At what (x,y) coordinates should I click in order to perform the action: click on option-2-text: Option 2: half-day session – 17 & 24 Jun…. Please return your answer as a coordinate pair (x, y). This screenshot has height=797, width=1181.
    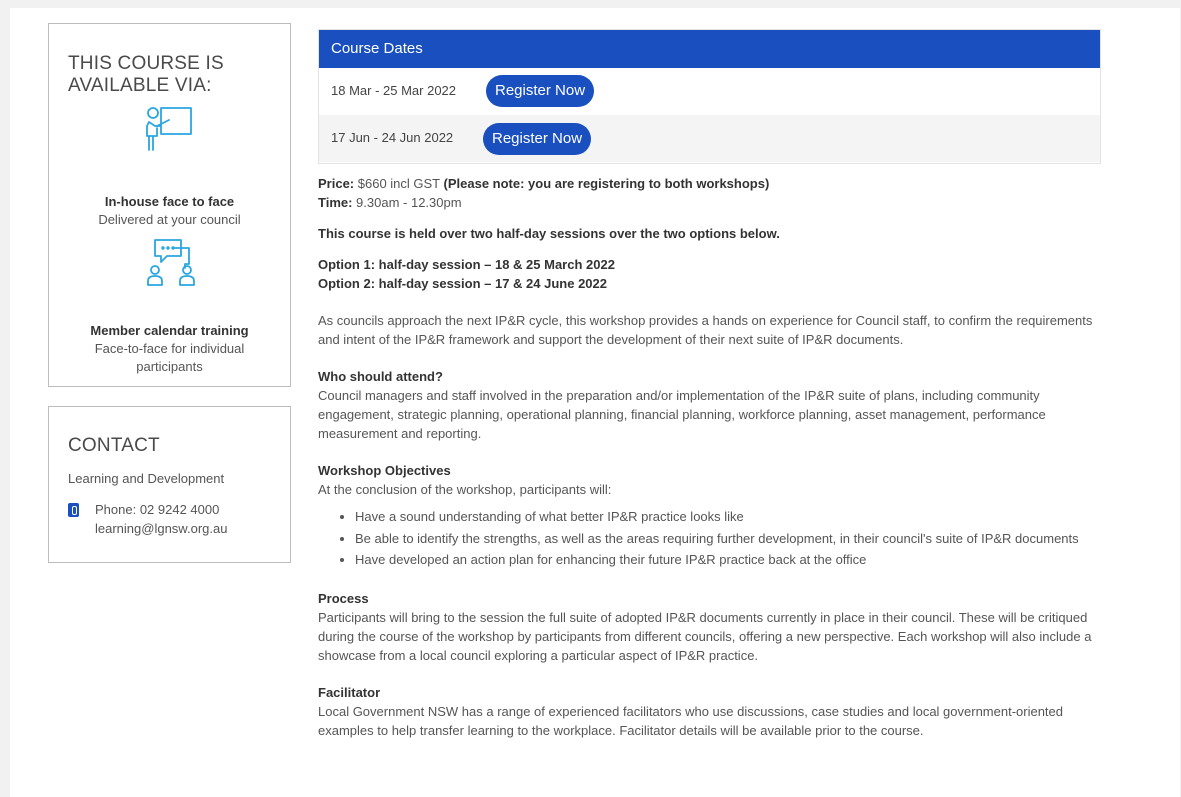
    Looking at the image, I should click on (462, 283).